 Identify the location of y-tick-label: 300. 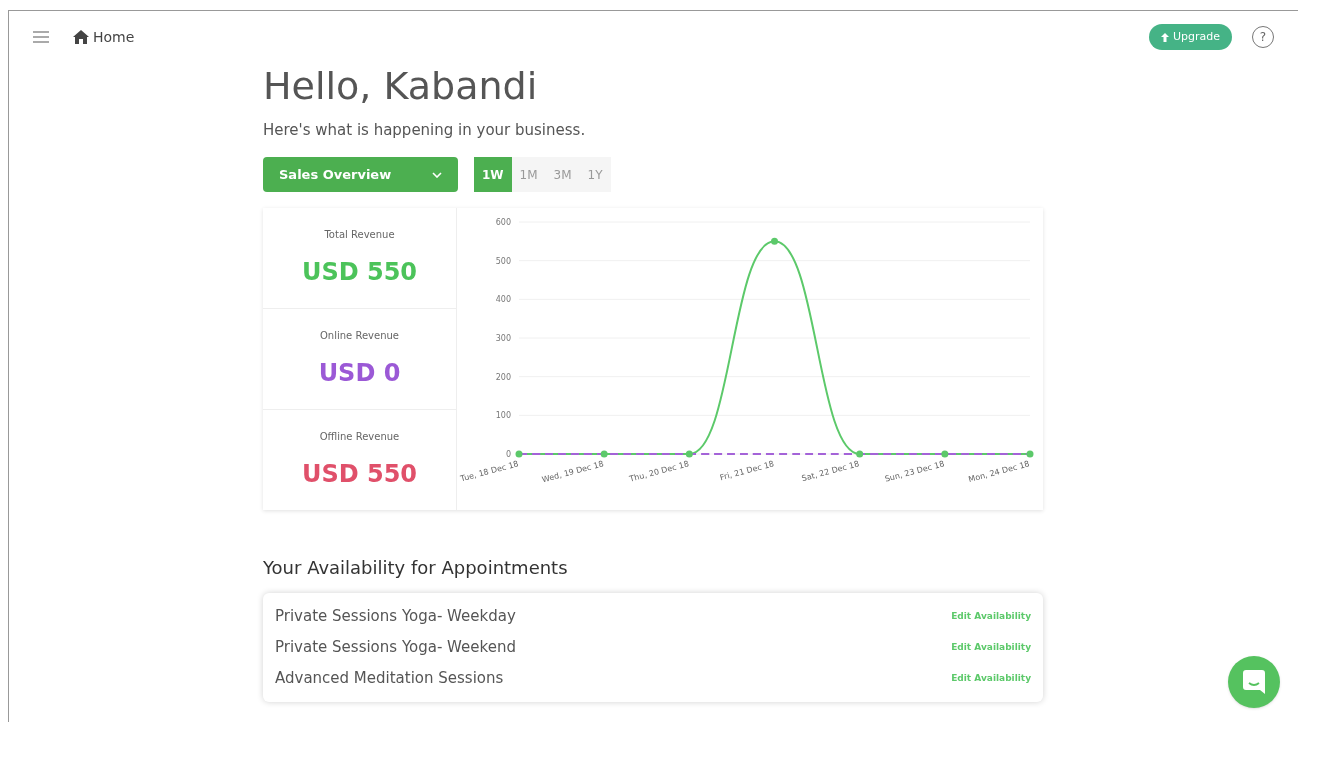
(503, 338).